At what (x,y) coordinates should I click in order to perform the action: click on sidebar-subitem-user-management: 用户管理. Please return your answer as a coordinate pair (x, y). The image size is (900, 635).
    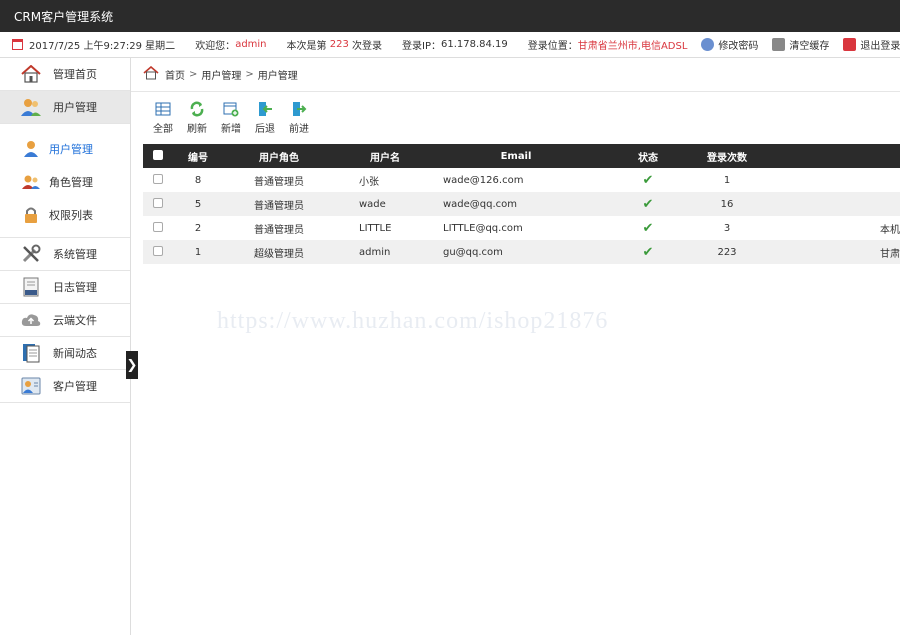
    Looking at the image, I should click on (65, 148).